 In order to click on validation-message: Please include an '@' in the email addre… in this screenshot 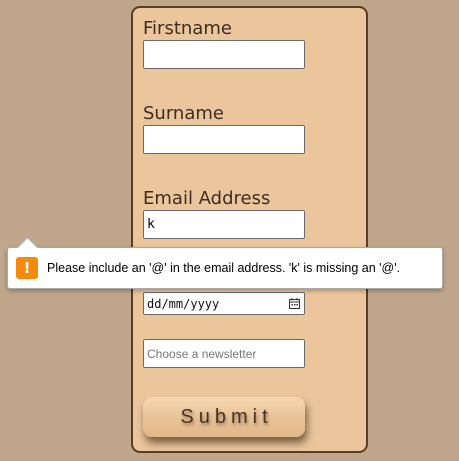, I will do `click(224, 268)`.